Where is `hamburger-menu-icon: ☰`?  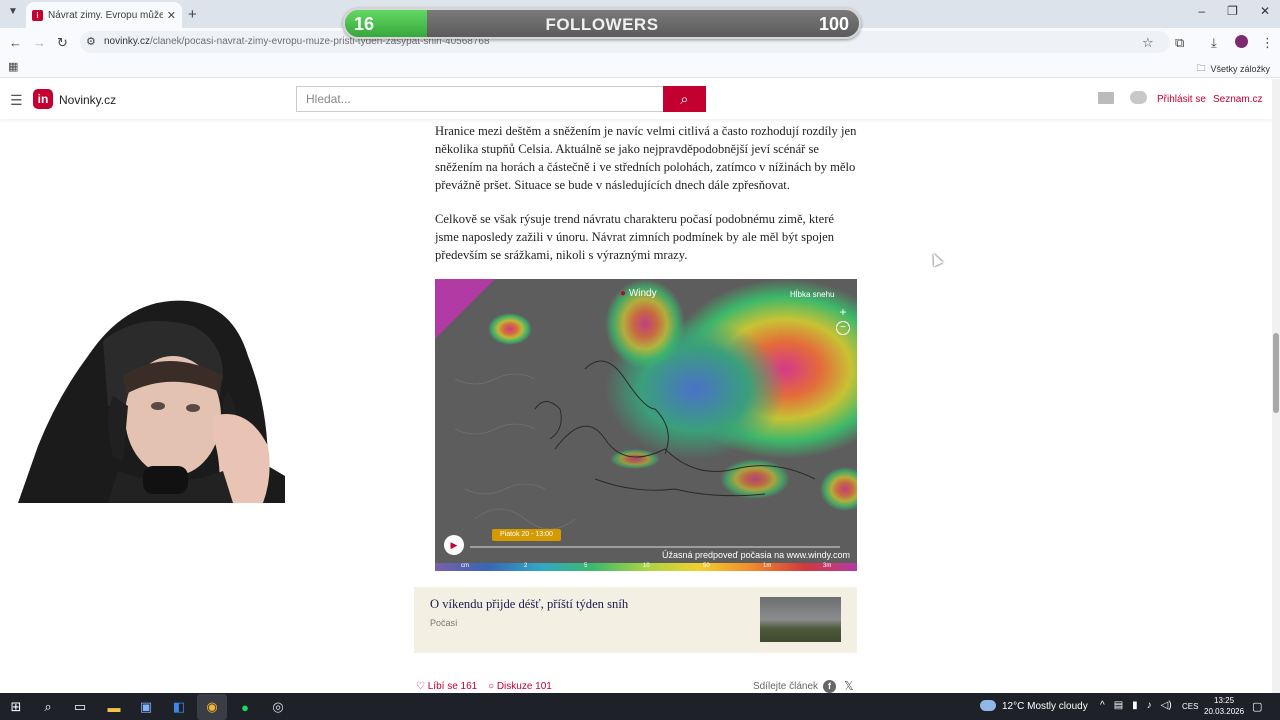
hamburger-menu-icon: ☰ is located at coordinates (16, 100).